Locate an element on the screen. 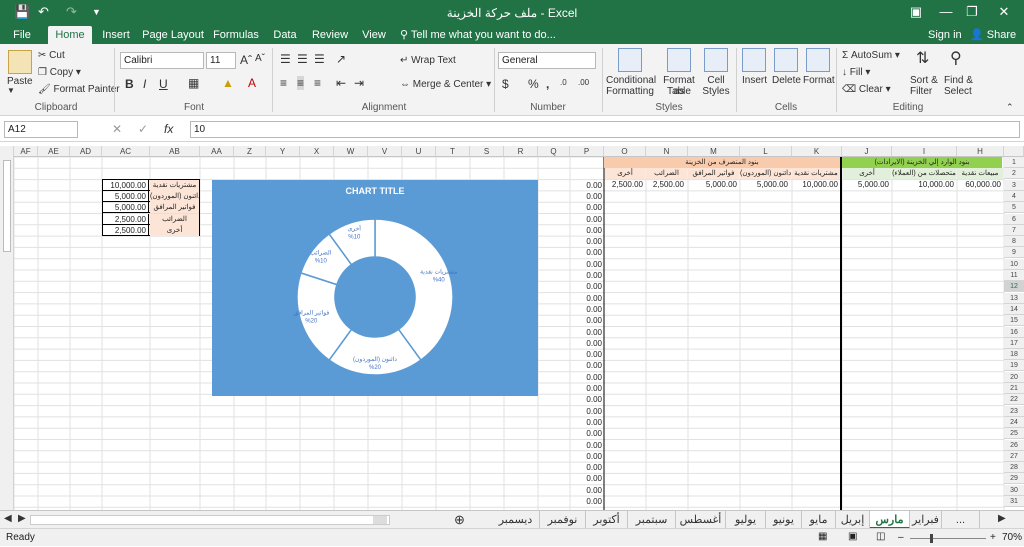 The height and width of the screenshot is (547, 1024). page-layout-icon: ▣ is located at coordinates (852, 537).